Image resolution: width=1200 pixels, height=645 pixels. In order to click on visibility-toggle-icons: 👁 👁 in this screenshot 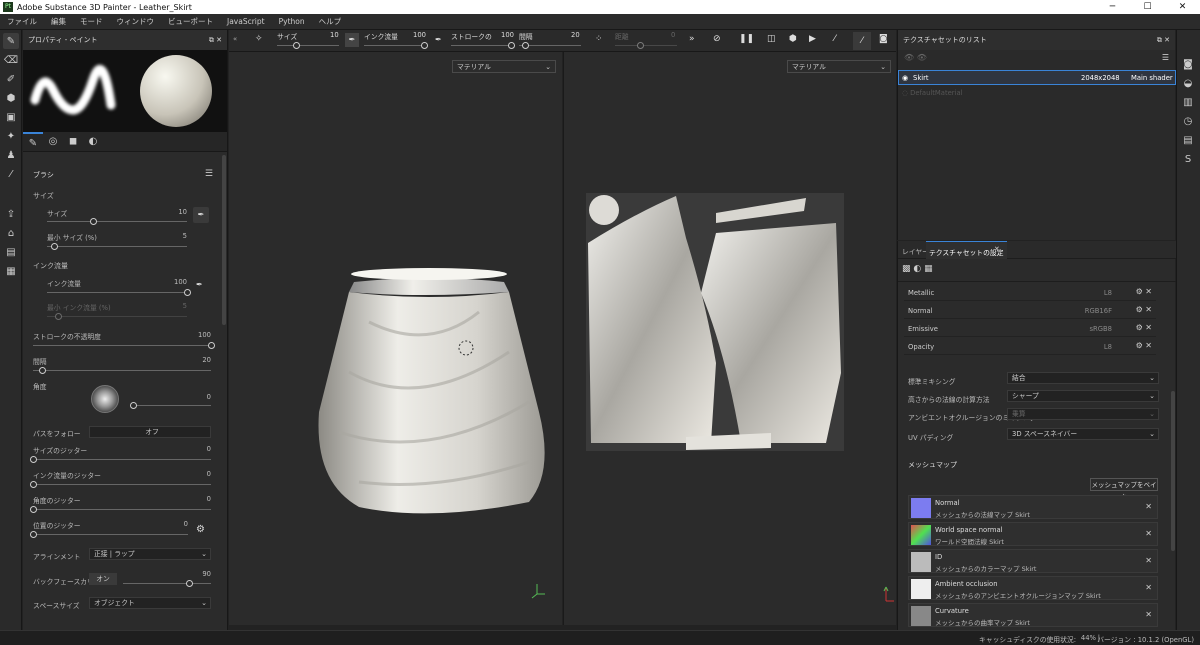, I will do `click(915, 57)`.